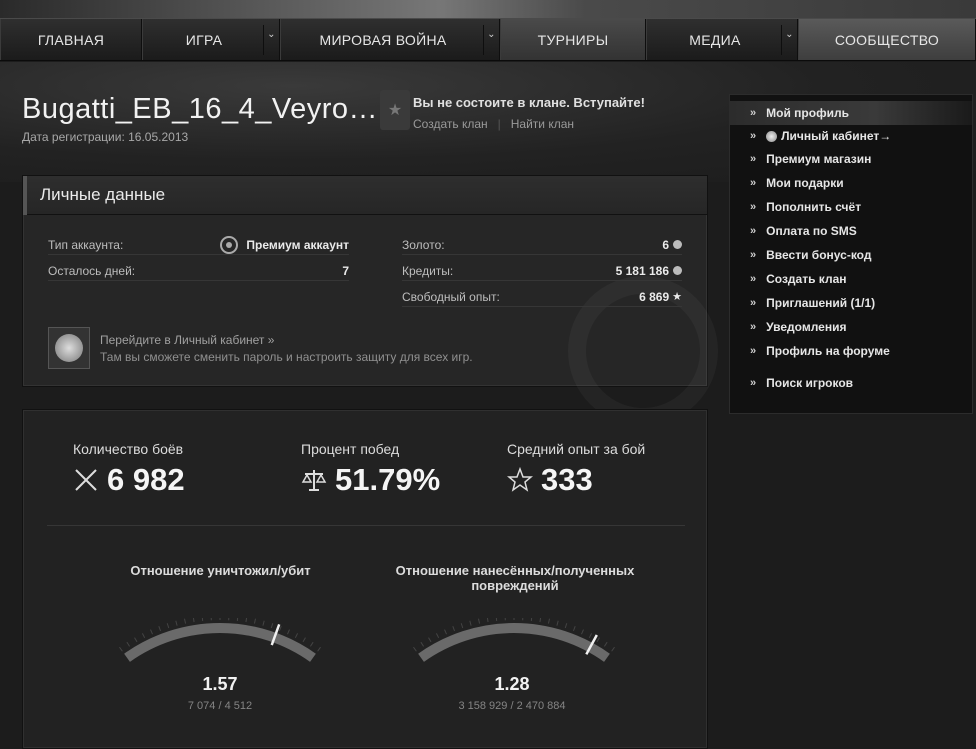 The width and height of the screenshot is (976, 749). What do you see at coordinates (86, 244) in the screenshot?
I see `account-type-label: Тип аккаунта:` at bounding box center [86, 244].